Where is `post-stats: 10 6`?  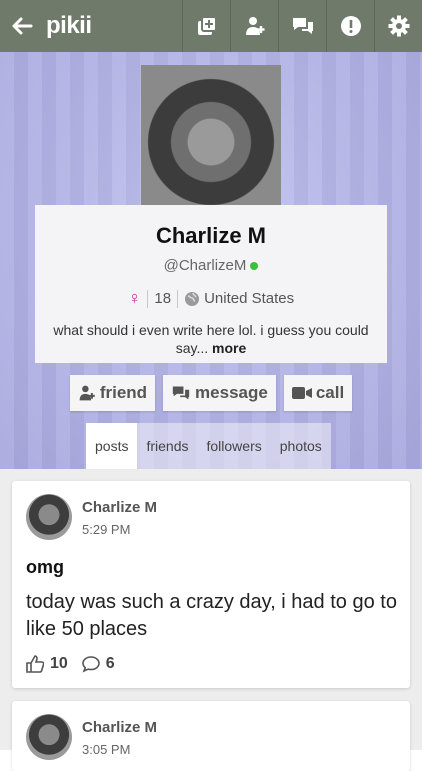
post-stats: 10 6 is located at coordinates (70, 664).